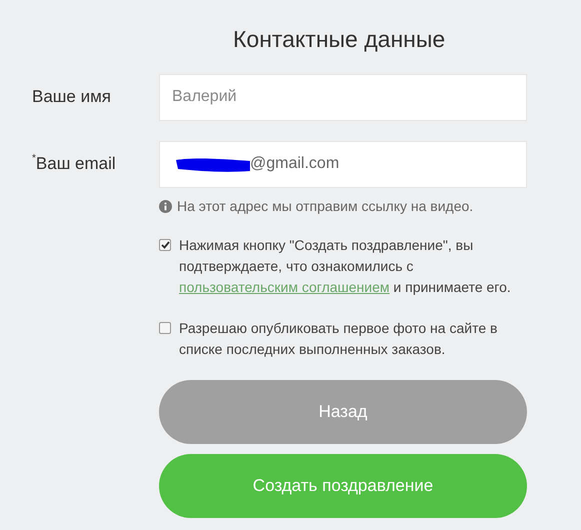 The width and height of the screenshot is (581, 530). Describe the element at coordinates (284, 286) in the screenshot. I see `agreement-link: пользовательским соглашением` at that location.